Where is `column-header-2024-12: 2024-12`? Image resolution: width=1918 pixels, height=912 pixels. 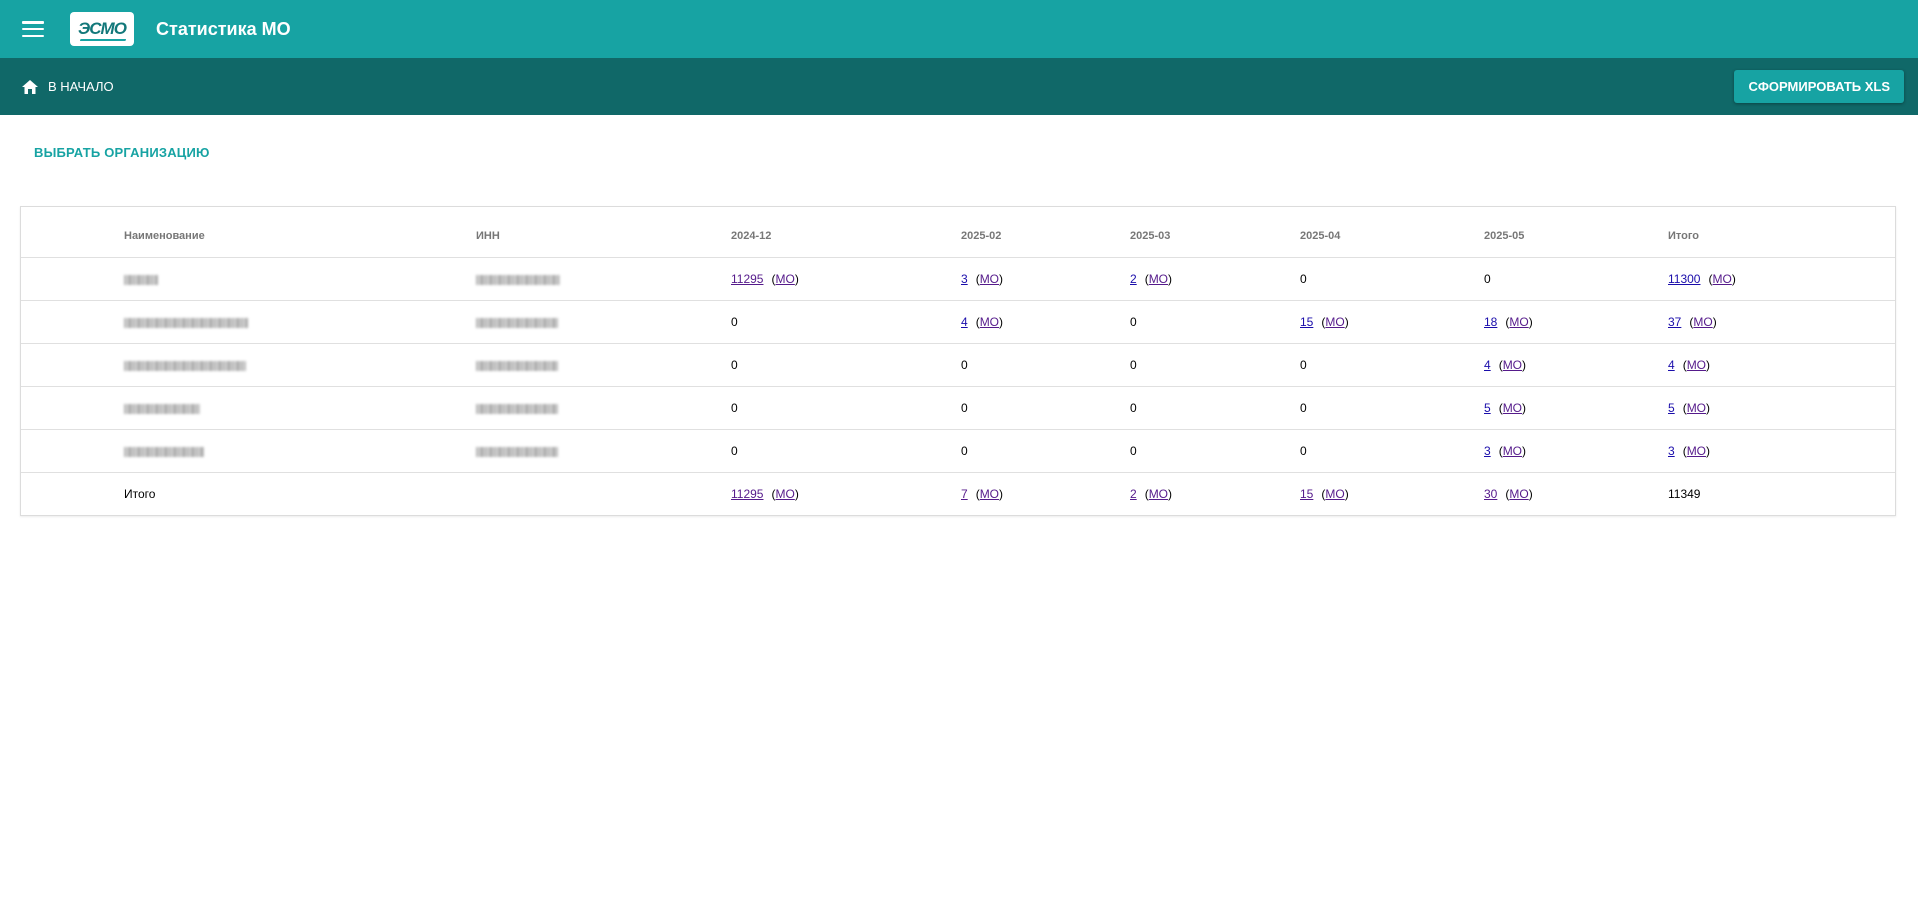
column-header-2024-12: 2024-12 is located at coordinates (846, 232).